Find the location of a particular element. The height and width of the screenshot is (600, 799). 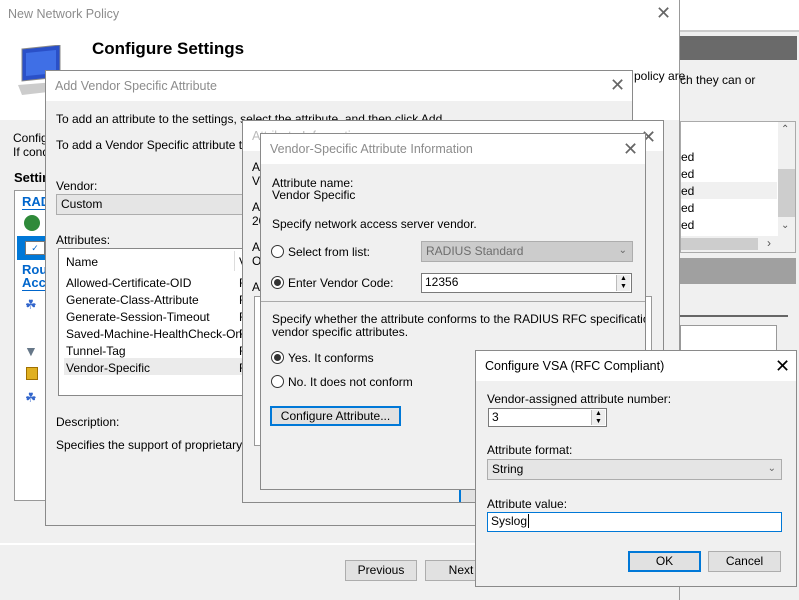

yes-conforms-label: Yes. It conforms is located at coordinates (331, 358).